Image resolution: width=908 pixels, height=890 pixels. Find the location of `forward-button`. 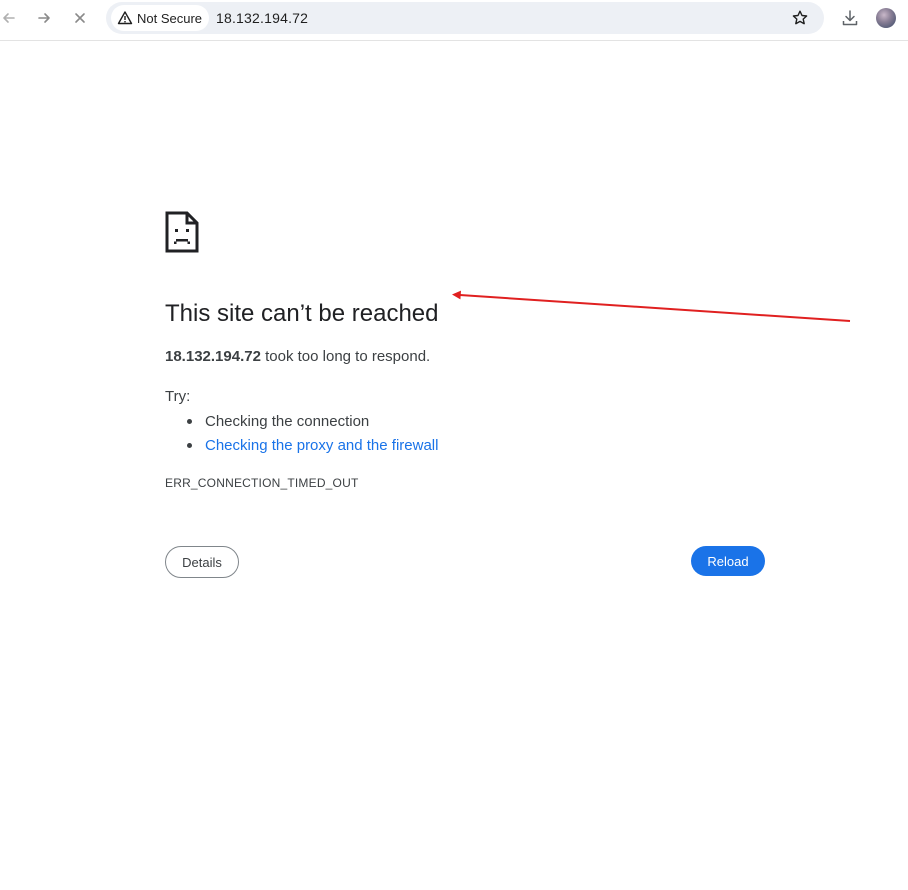

forward-button is located at coordinates (44, 18).